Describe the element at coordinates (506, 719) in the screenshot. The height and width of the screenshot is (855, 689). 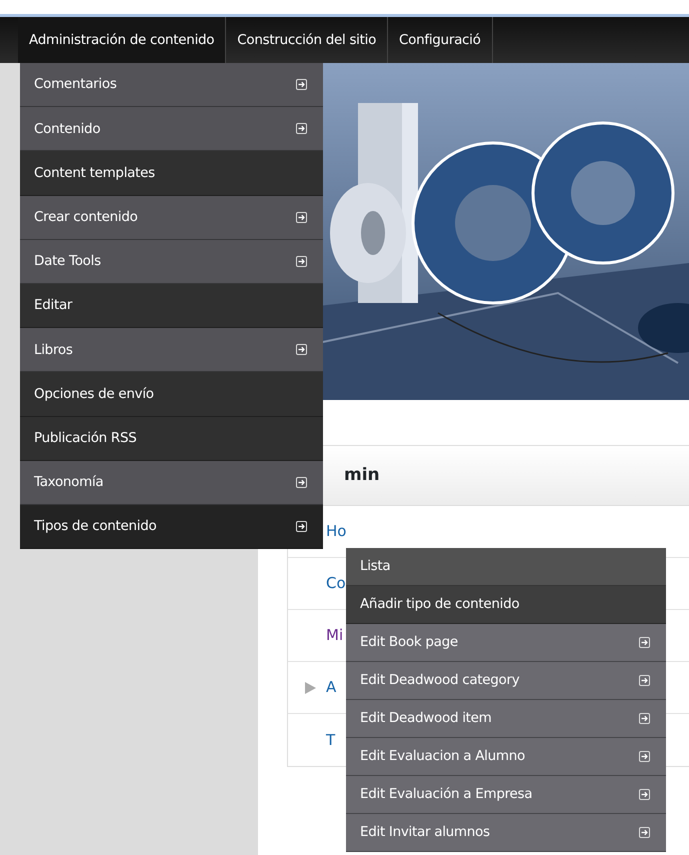
I see `menu-item: Edit Deadwood item` at that location.